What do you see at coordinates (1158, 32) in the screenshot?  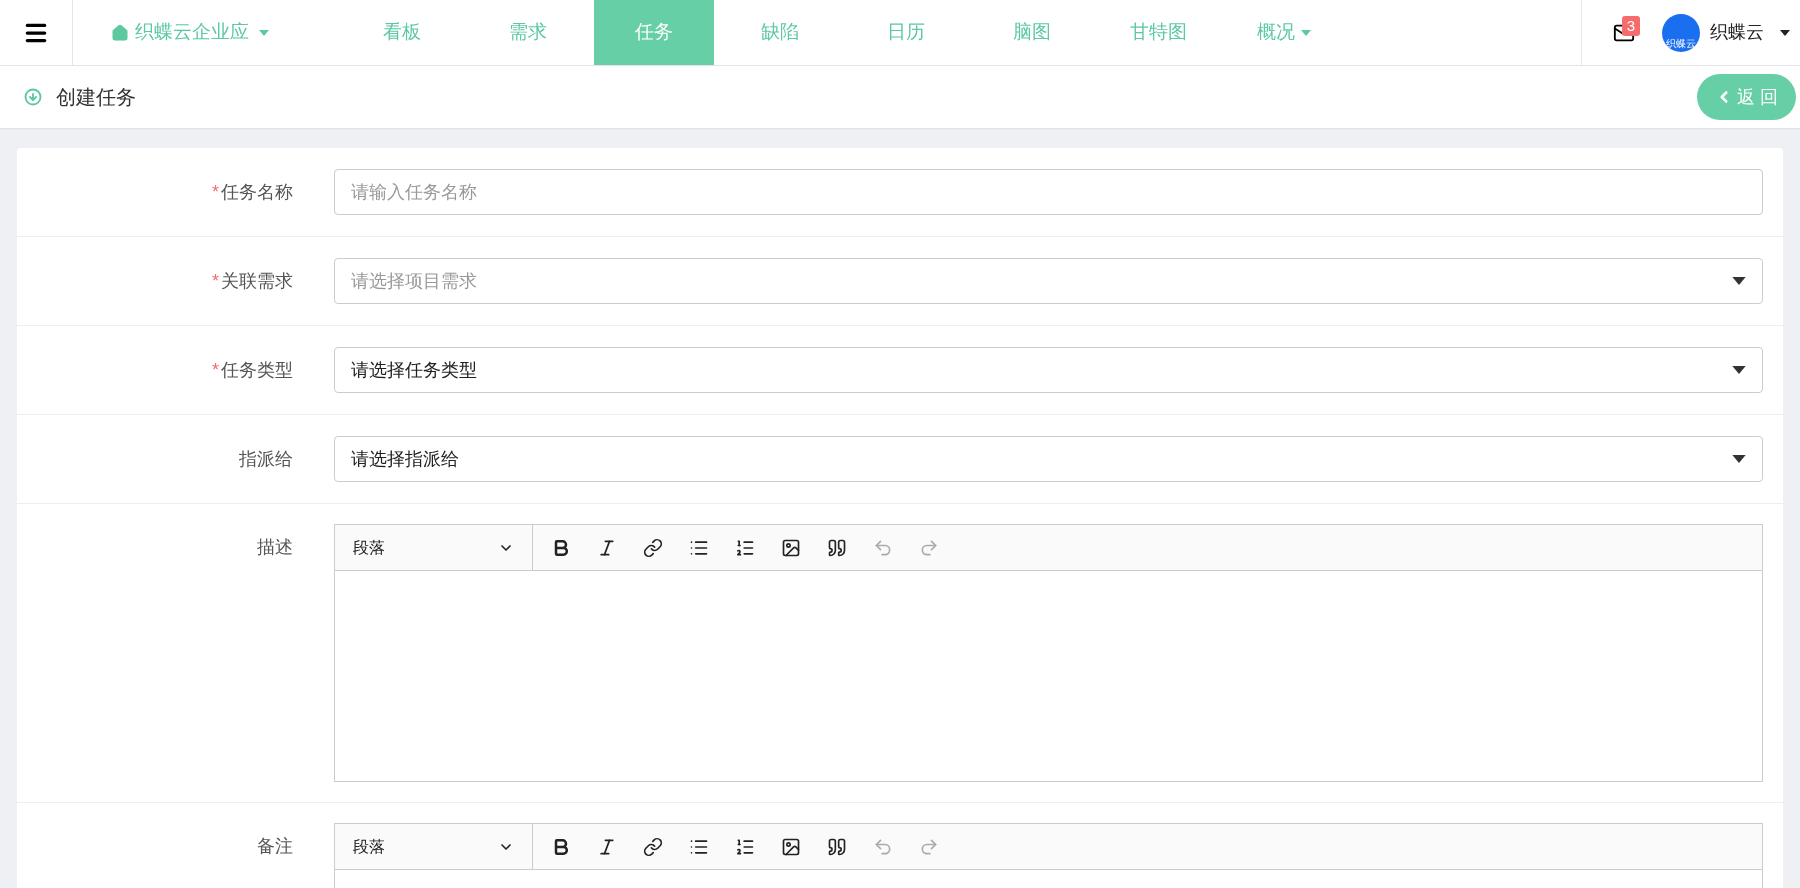 I see `nav-tab: 甘特图` at bounding box center [1158, 32].